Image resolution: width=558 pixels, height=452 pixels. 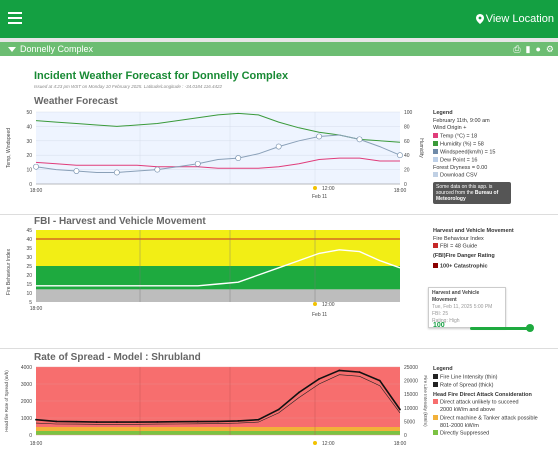 What do you see at coordinates (528, 49) in the screenshot?
I see `book-icon: ▮` at bounding box center [528, 49].